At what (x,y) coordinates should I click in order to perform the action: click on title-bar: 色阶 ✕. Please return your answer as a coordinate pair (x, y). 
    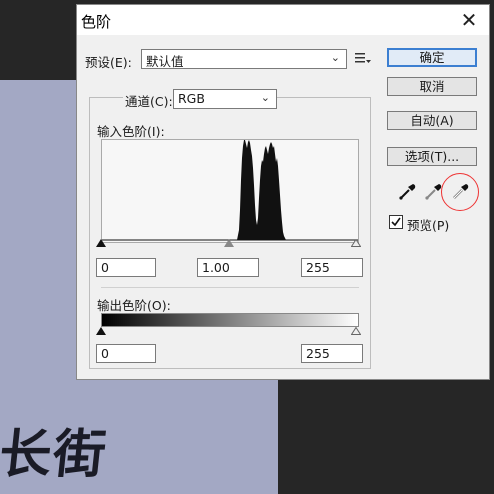
    Looking at the image, I should click on (283, 20).